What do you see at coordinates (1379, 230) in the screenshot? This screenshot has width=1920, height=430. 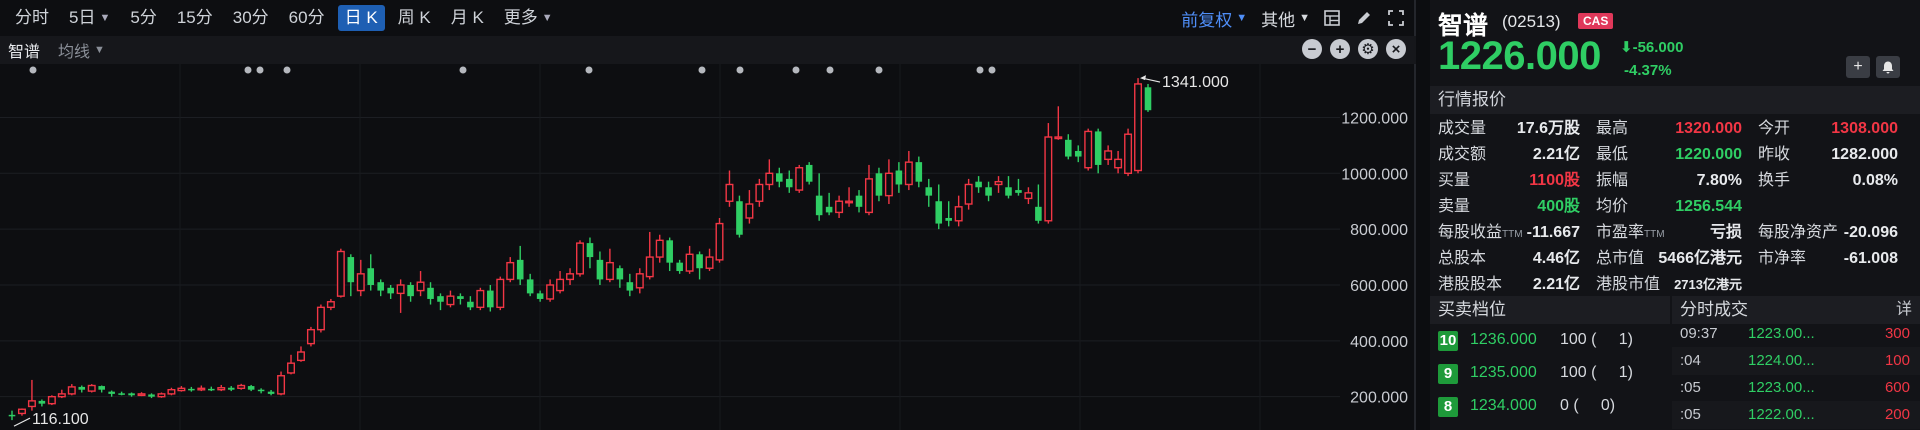 I see `y-tick-label: 800.000` at bounding box center [1379, 230].